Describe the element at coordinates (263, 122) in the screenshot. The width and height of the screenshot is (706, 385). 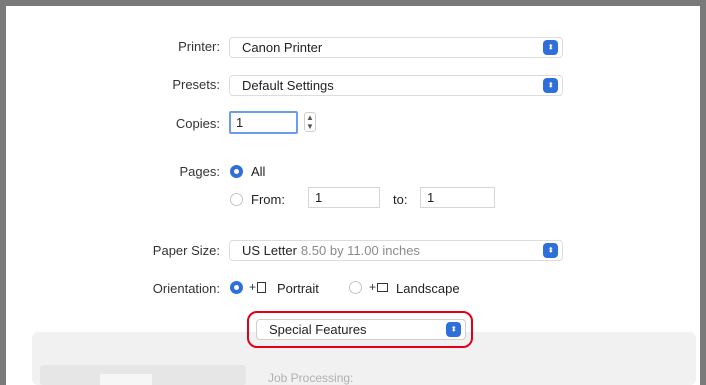
I see `copies-input: 1` at that location.